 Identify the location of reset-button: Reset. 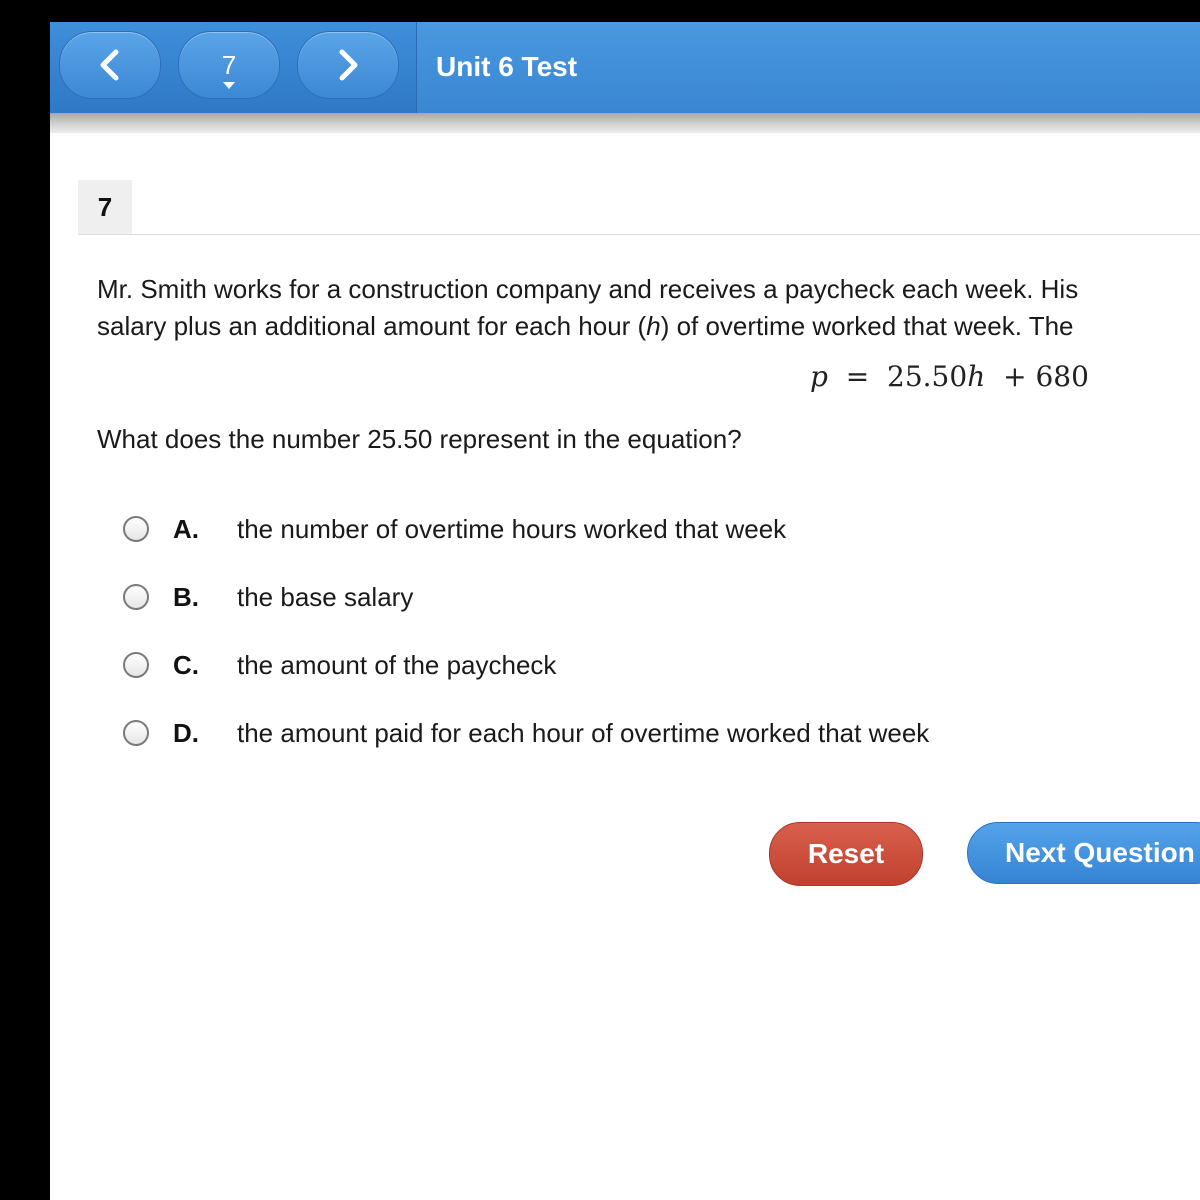
(846, 854).